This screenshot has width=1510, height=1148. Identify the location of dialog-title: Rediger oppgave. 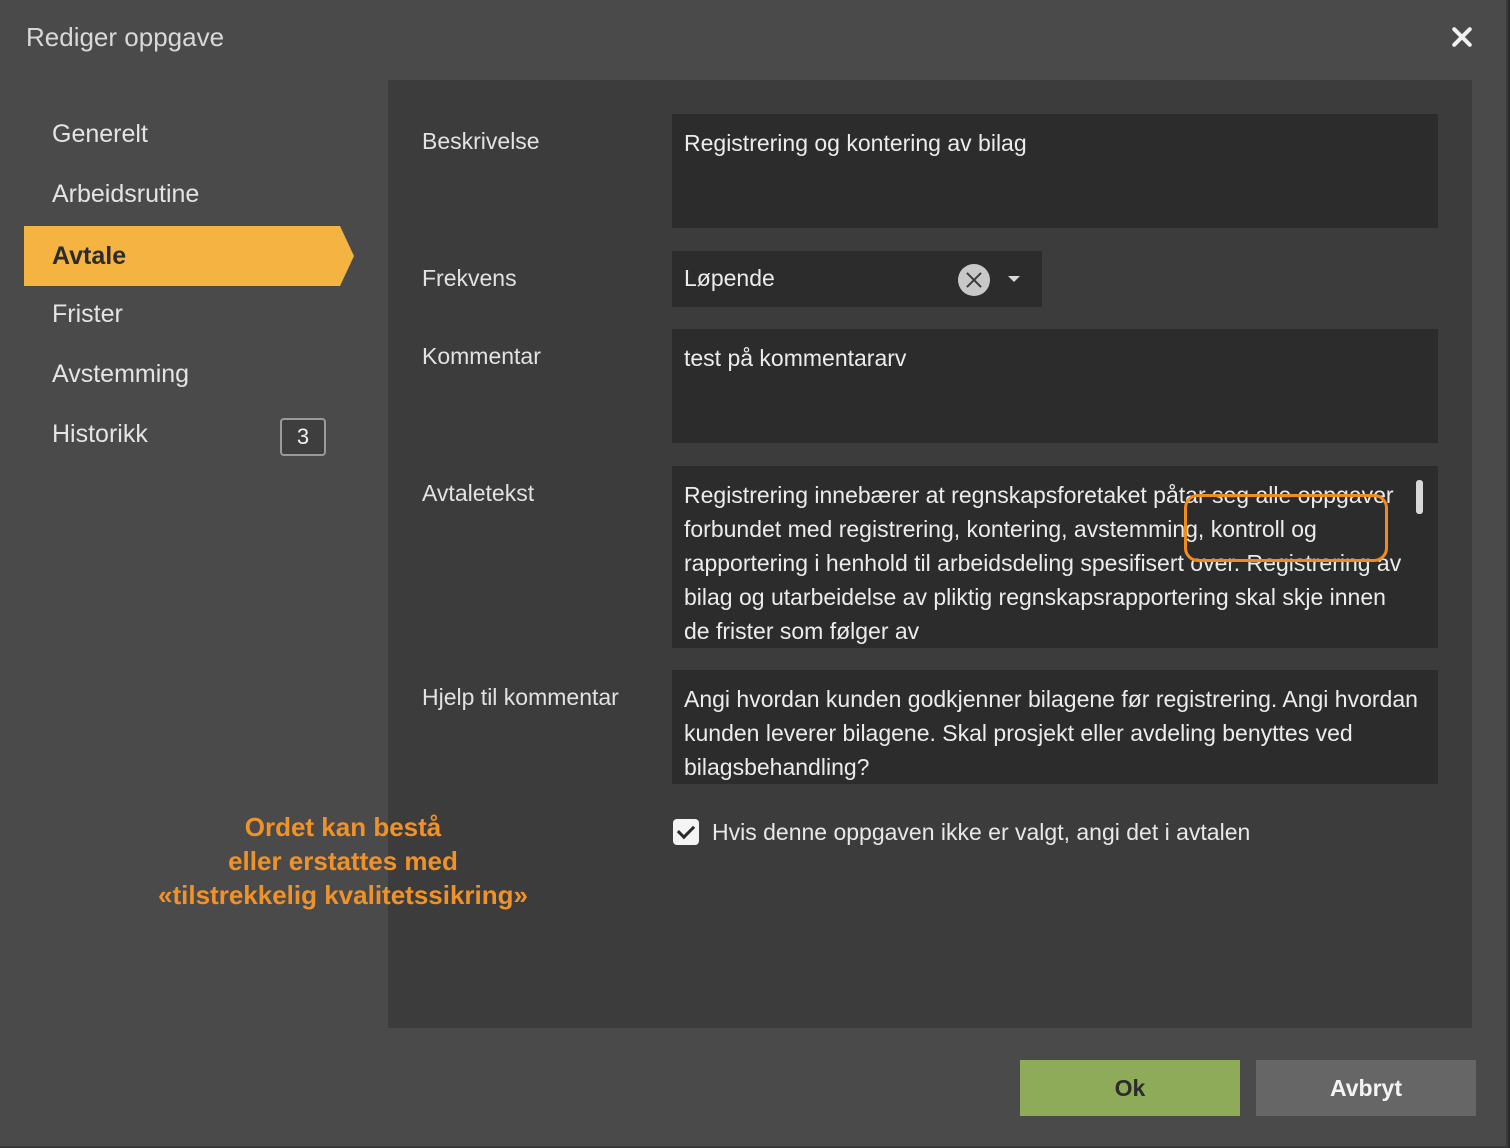
(125, 37).